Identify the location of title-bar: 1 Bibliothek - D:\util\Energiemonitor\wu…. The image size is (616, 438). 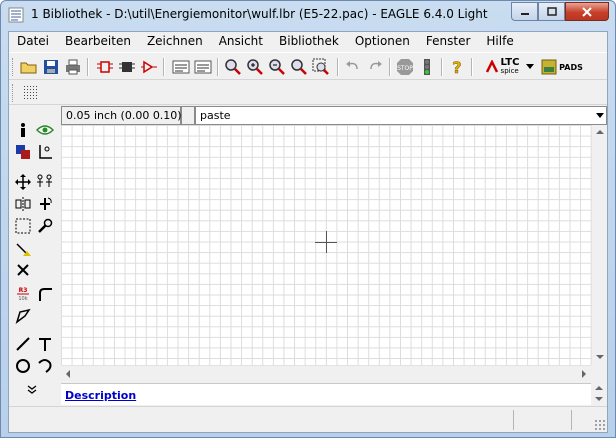
(308, 15).